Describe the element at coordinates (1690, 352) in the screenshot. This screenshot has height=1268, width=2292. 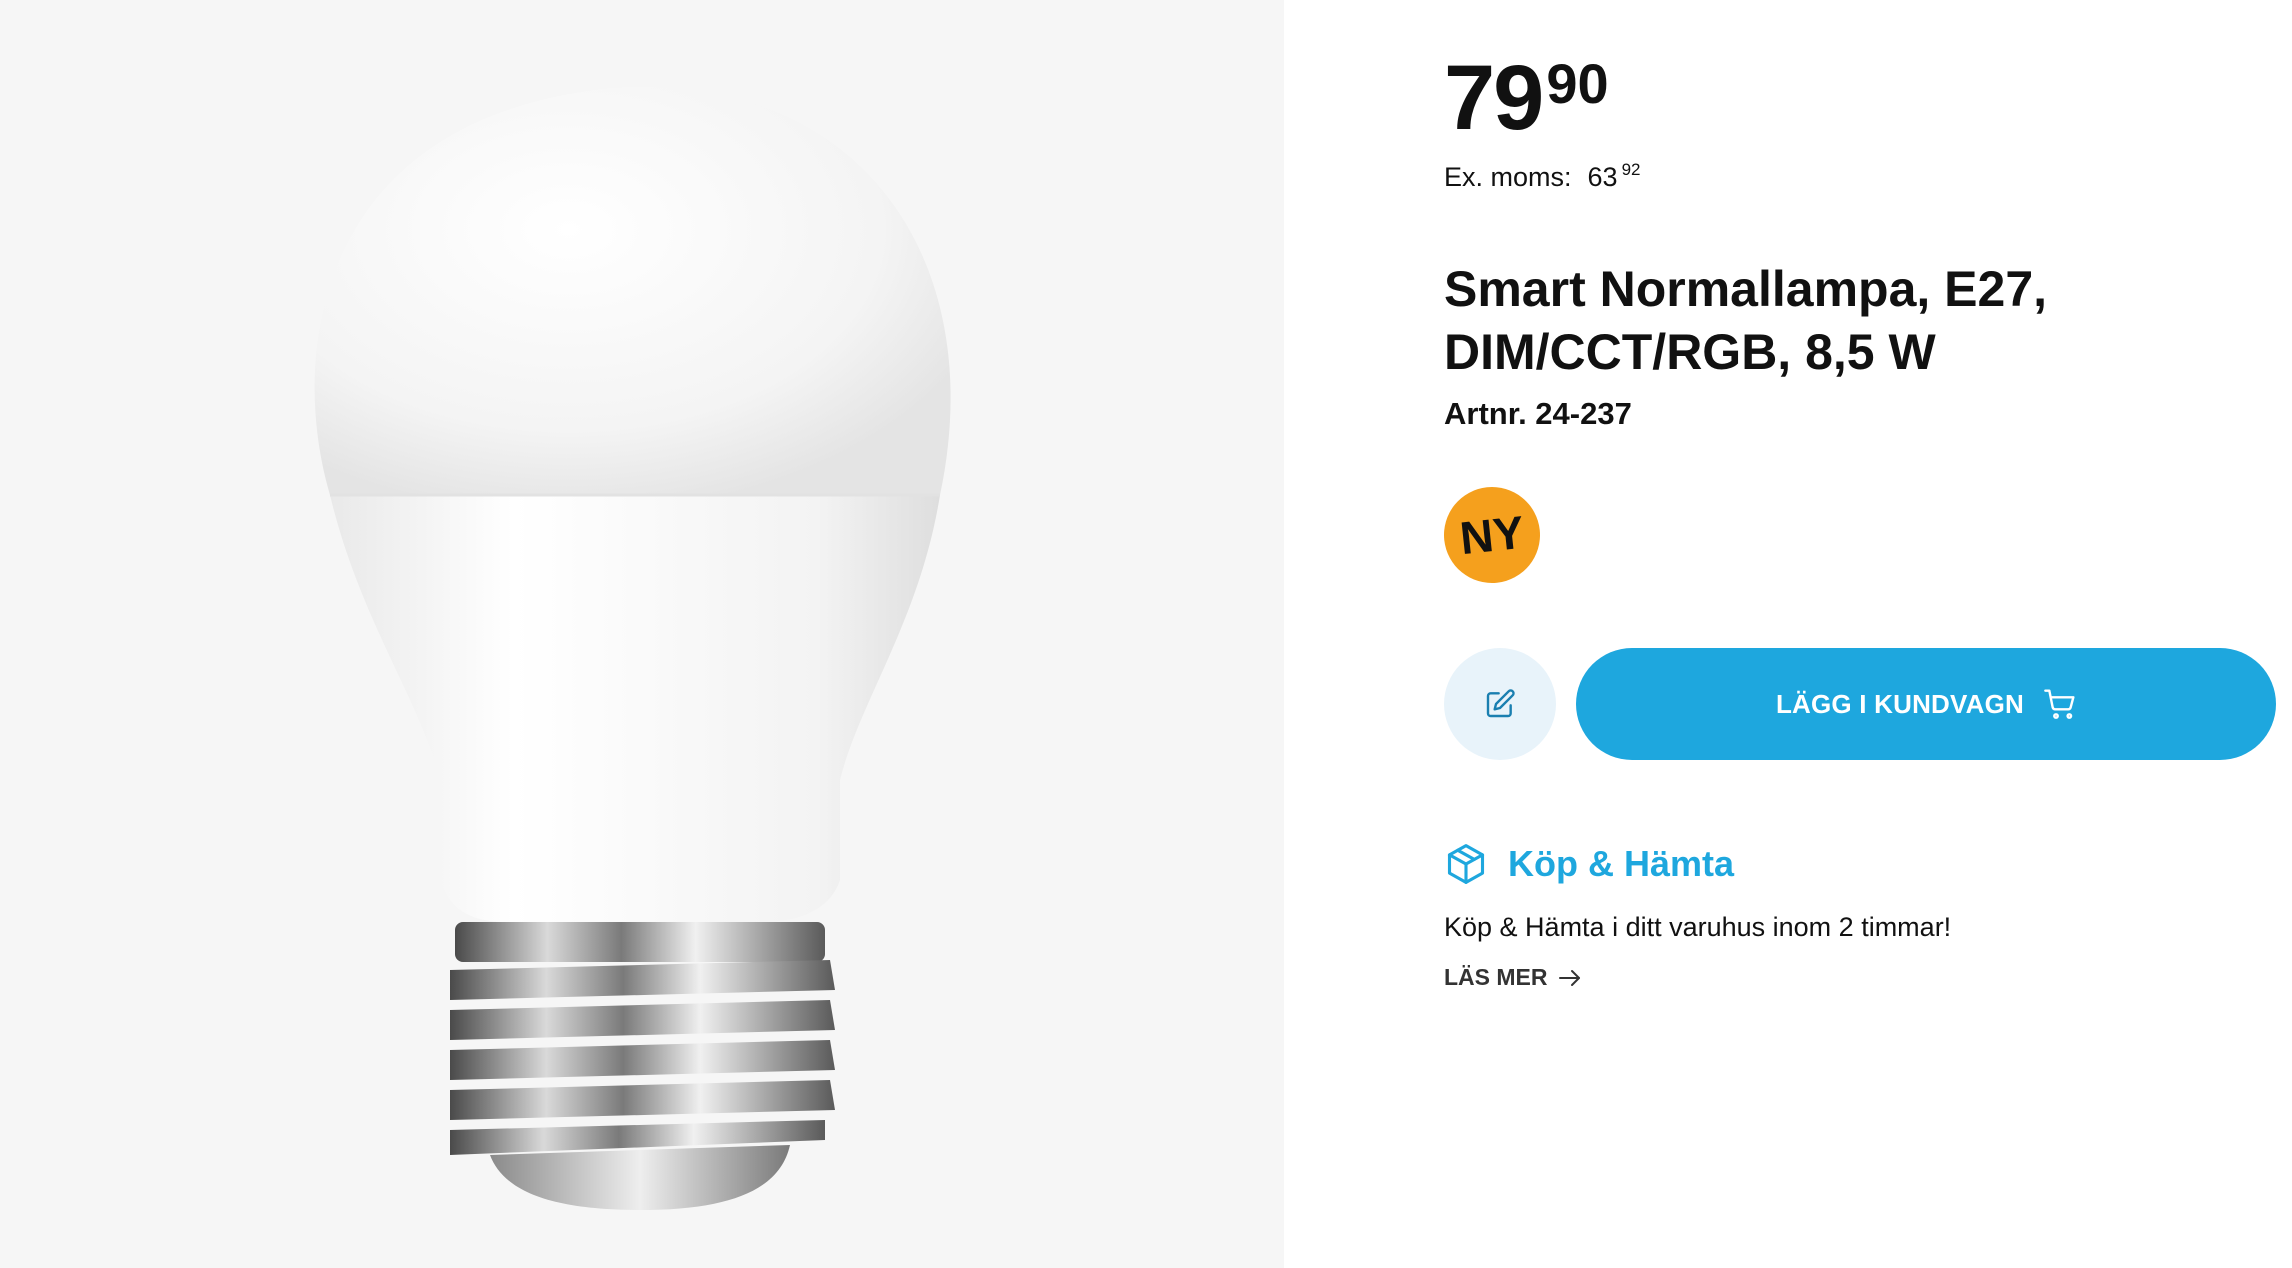
I see `product-title-line2: DIM/CCT/RGB, 8,5 W` at that location.